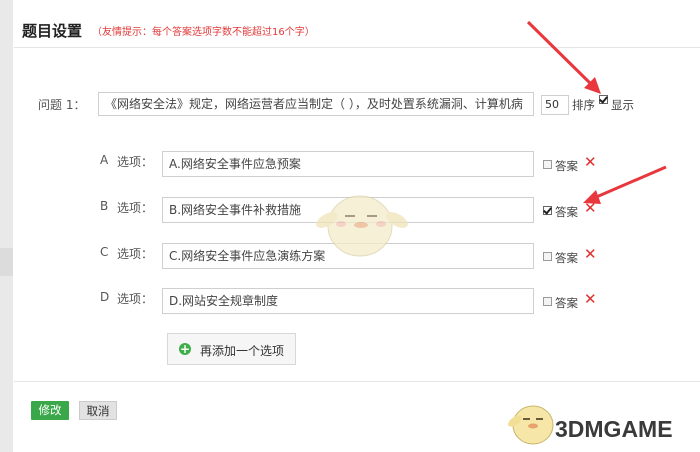  I want to click on footer-divider, so click(357, 381).